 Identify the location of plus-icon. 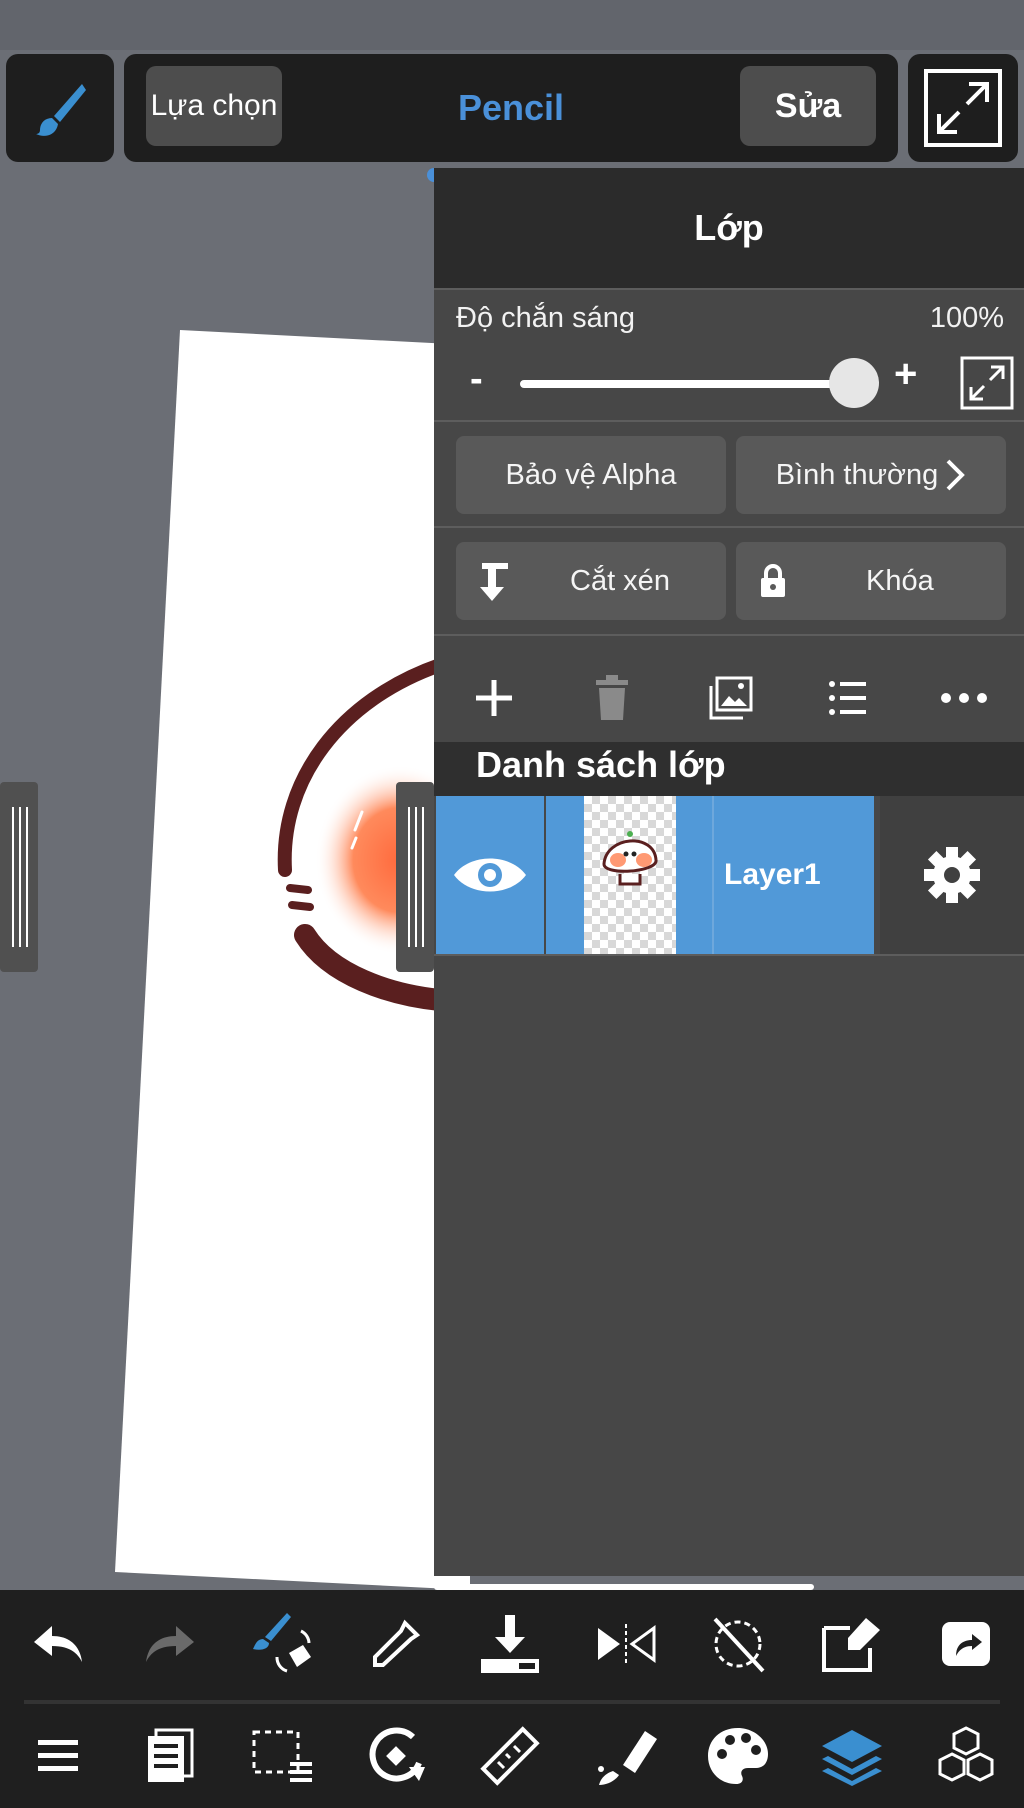
(494, 698).